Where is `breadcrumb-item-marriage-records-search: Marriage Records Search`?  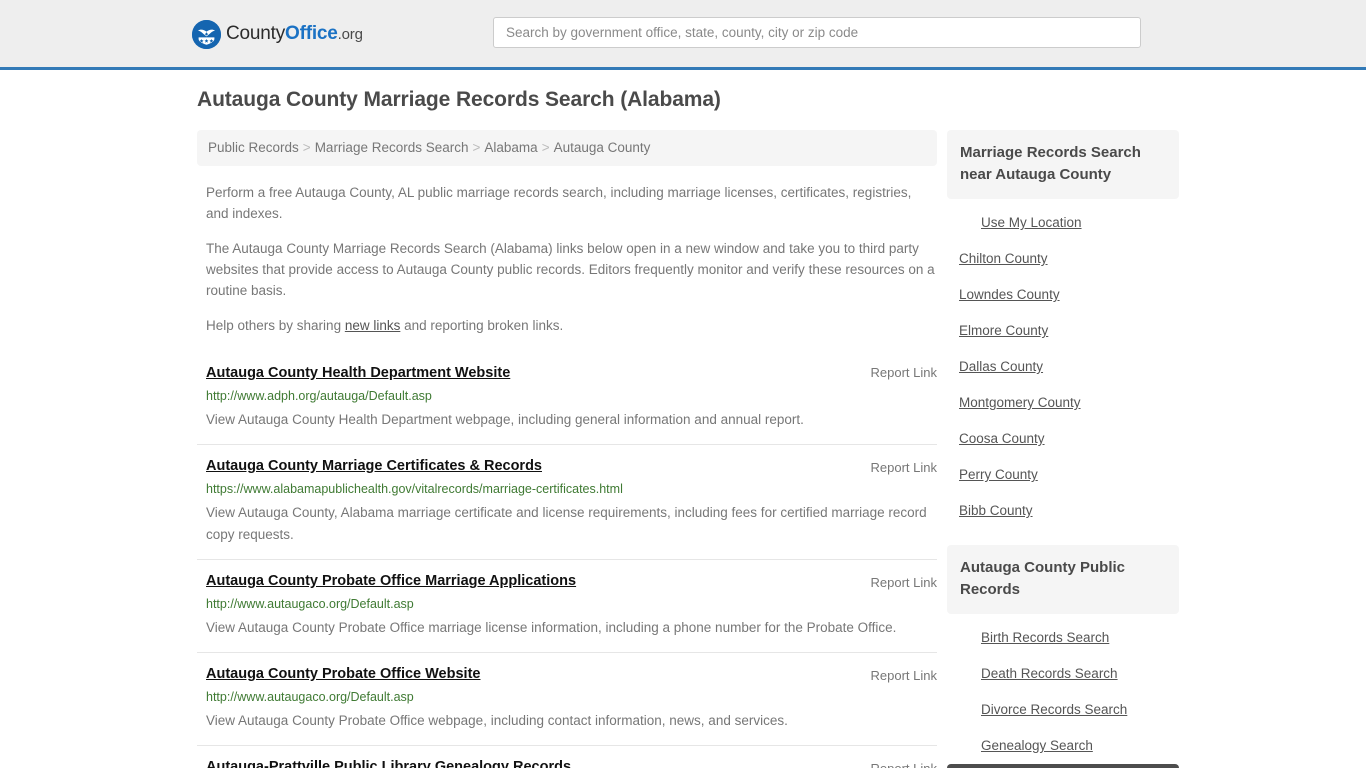
breadcrumb-item-marriage-records-search: Marriage Records Search is located at coordinates (392, 147).